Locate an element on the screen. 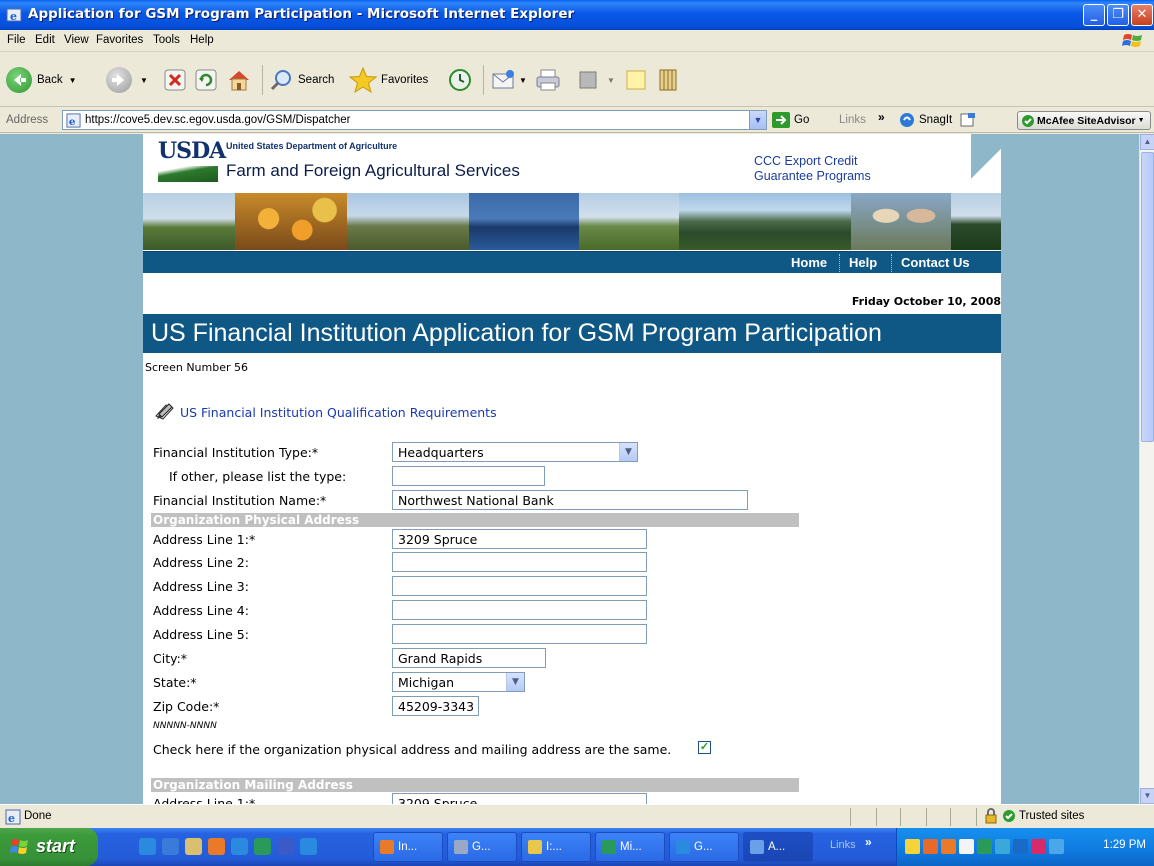 This screenshot has width=1154, height=866. nav-help: Help is located at coordinates (863, 262).